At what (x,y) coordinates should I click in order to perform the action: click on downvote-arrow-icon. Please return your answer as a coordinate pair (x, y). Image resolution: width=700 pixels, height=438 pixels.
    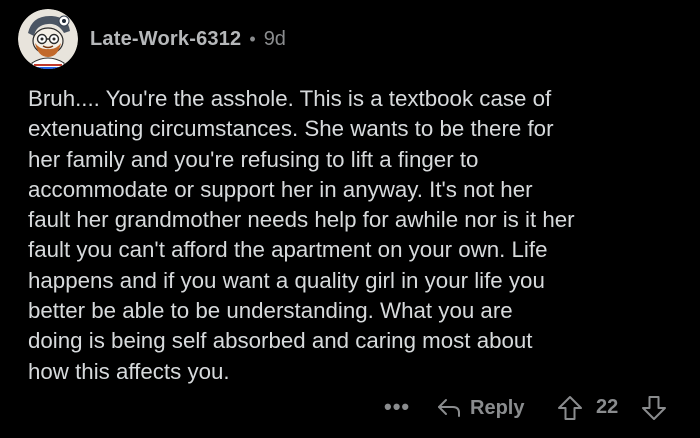
    Looking at the image, I should click on (654, 408).